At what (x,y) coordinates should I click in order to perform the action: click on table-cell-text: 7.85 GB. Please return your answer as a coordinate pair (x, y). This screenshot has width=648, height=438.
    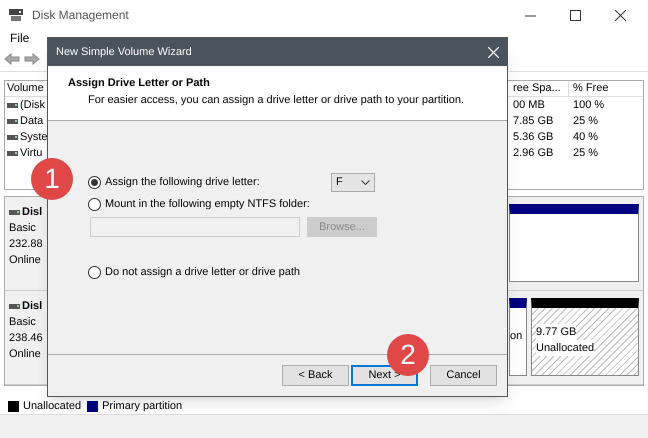
    Looking at the image, I should click on (533, 121).